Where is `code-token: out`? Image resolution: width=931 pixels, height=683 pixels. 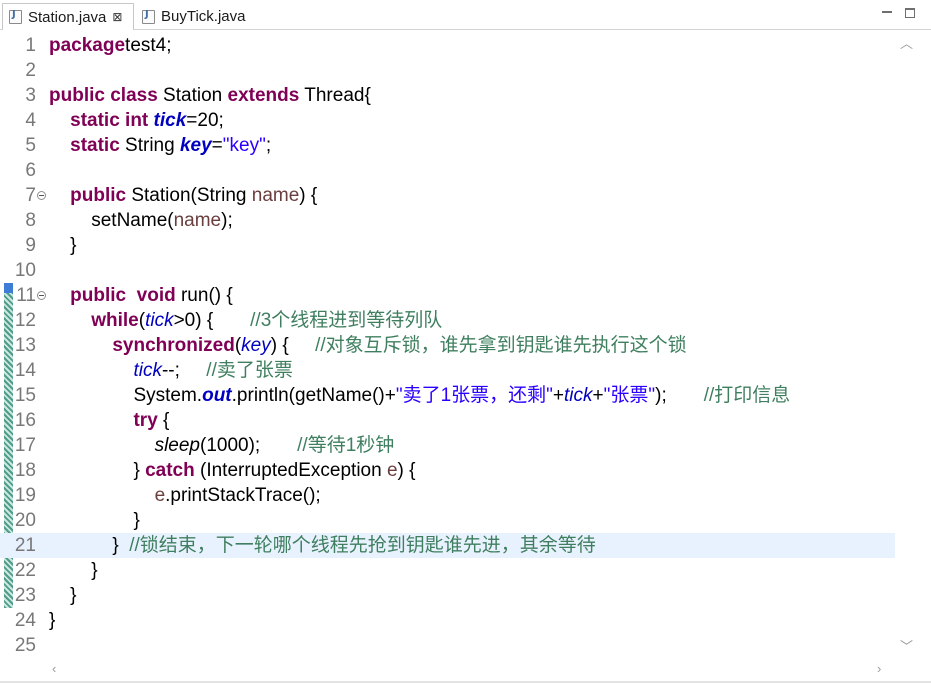
code-token: out is located at coordinates (217, 395).